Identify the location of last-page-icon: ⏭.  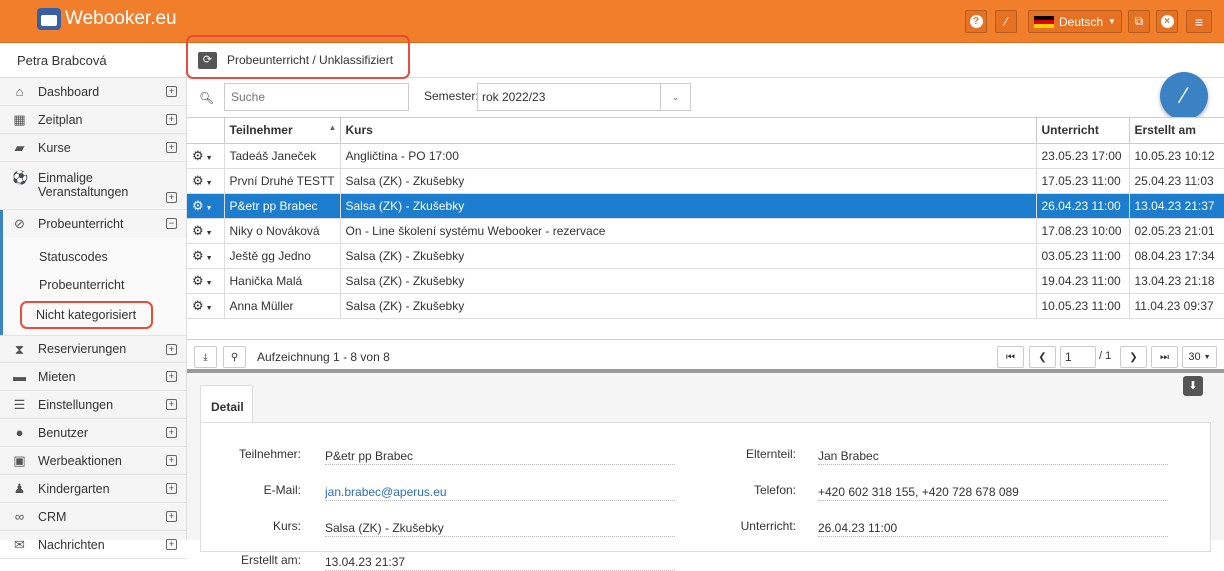
(1164, 357).